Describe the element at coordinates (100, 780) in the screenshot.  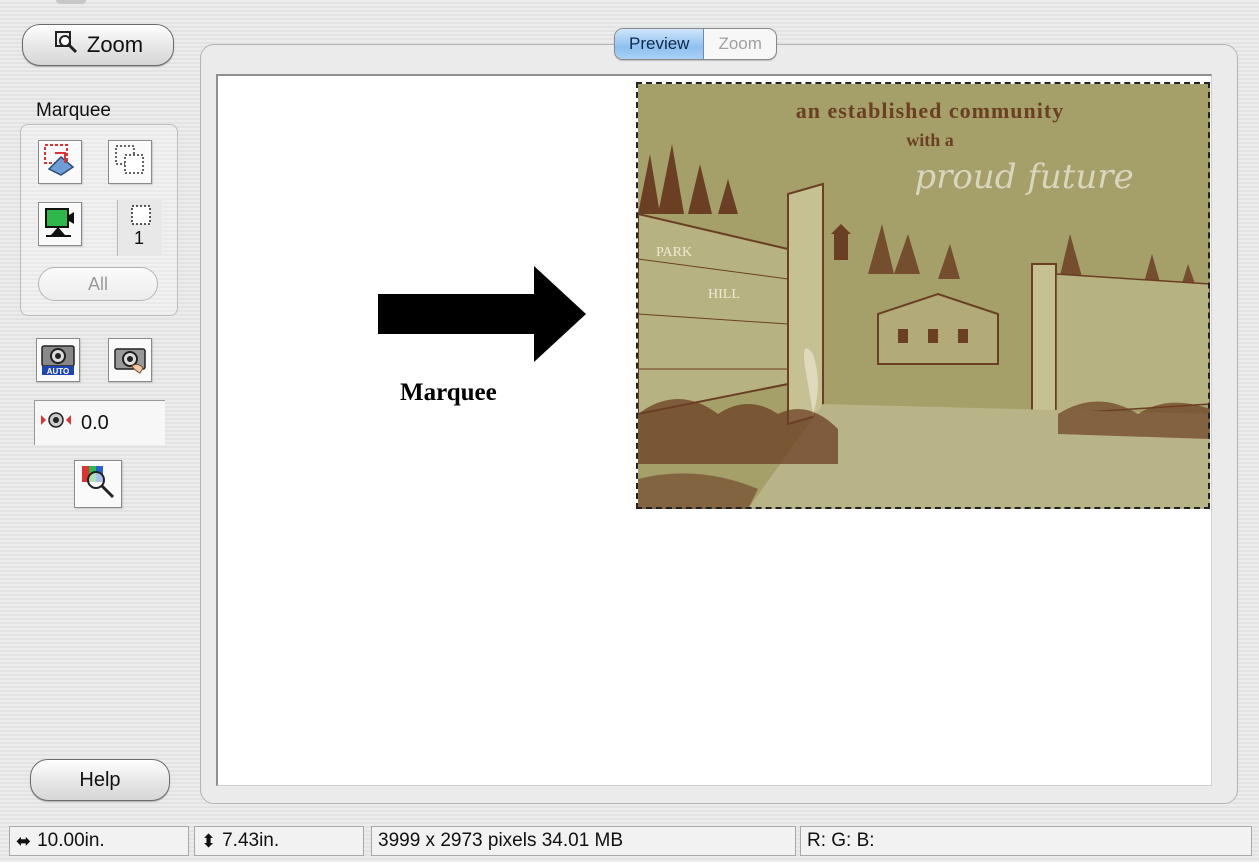
I see `help-button: Help` at that location.